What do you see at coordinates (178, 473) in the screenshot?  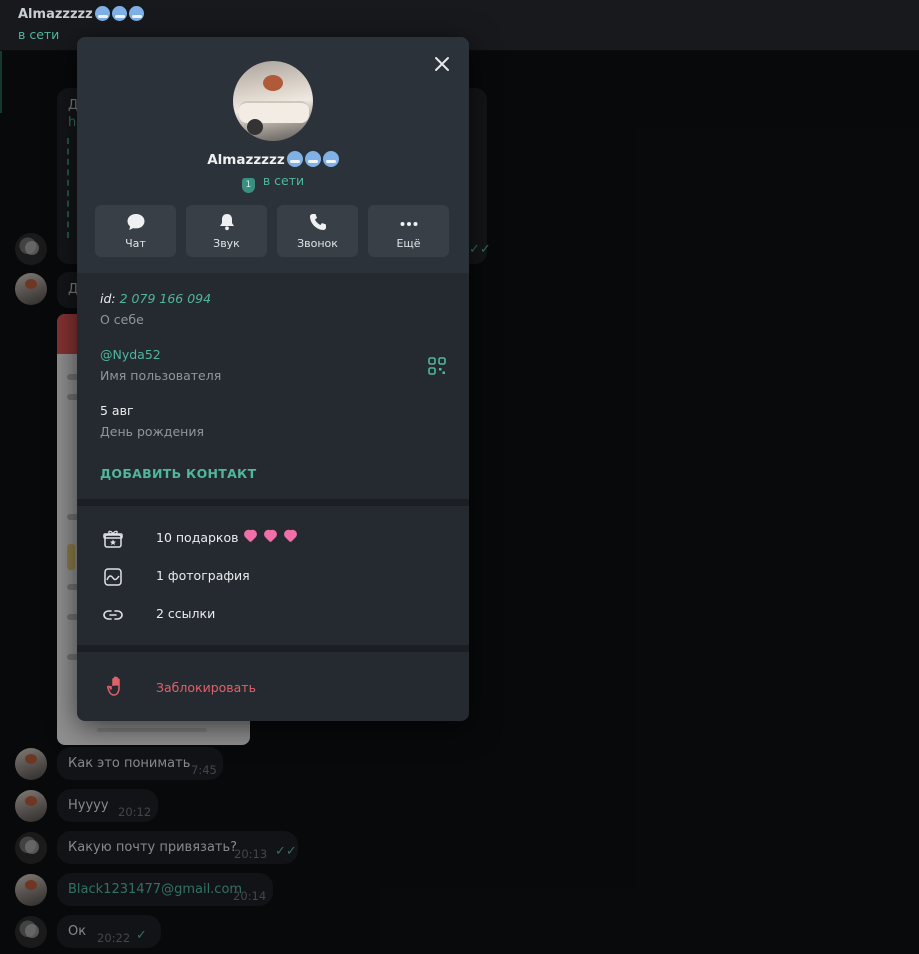 I see `add-contact-button: ДОБАВИТЬ КОНТАКТ` at bounding box center [178, 473].